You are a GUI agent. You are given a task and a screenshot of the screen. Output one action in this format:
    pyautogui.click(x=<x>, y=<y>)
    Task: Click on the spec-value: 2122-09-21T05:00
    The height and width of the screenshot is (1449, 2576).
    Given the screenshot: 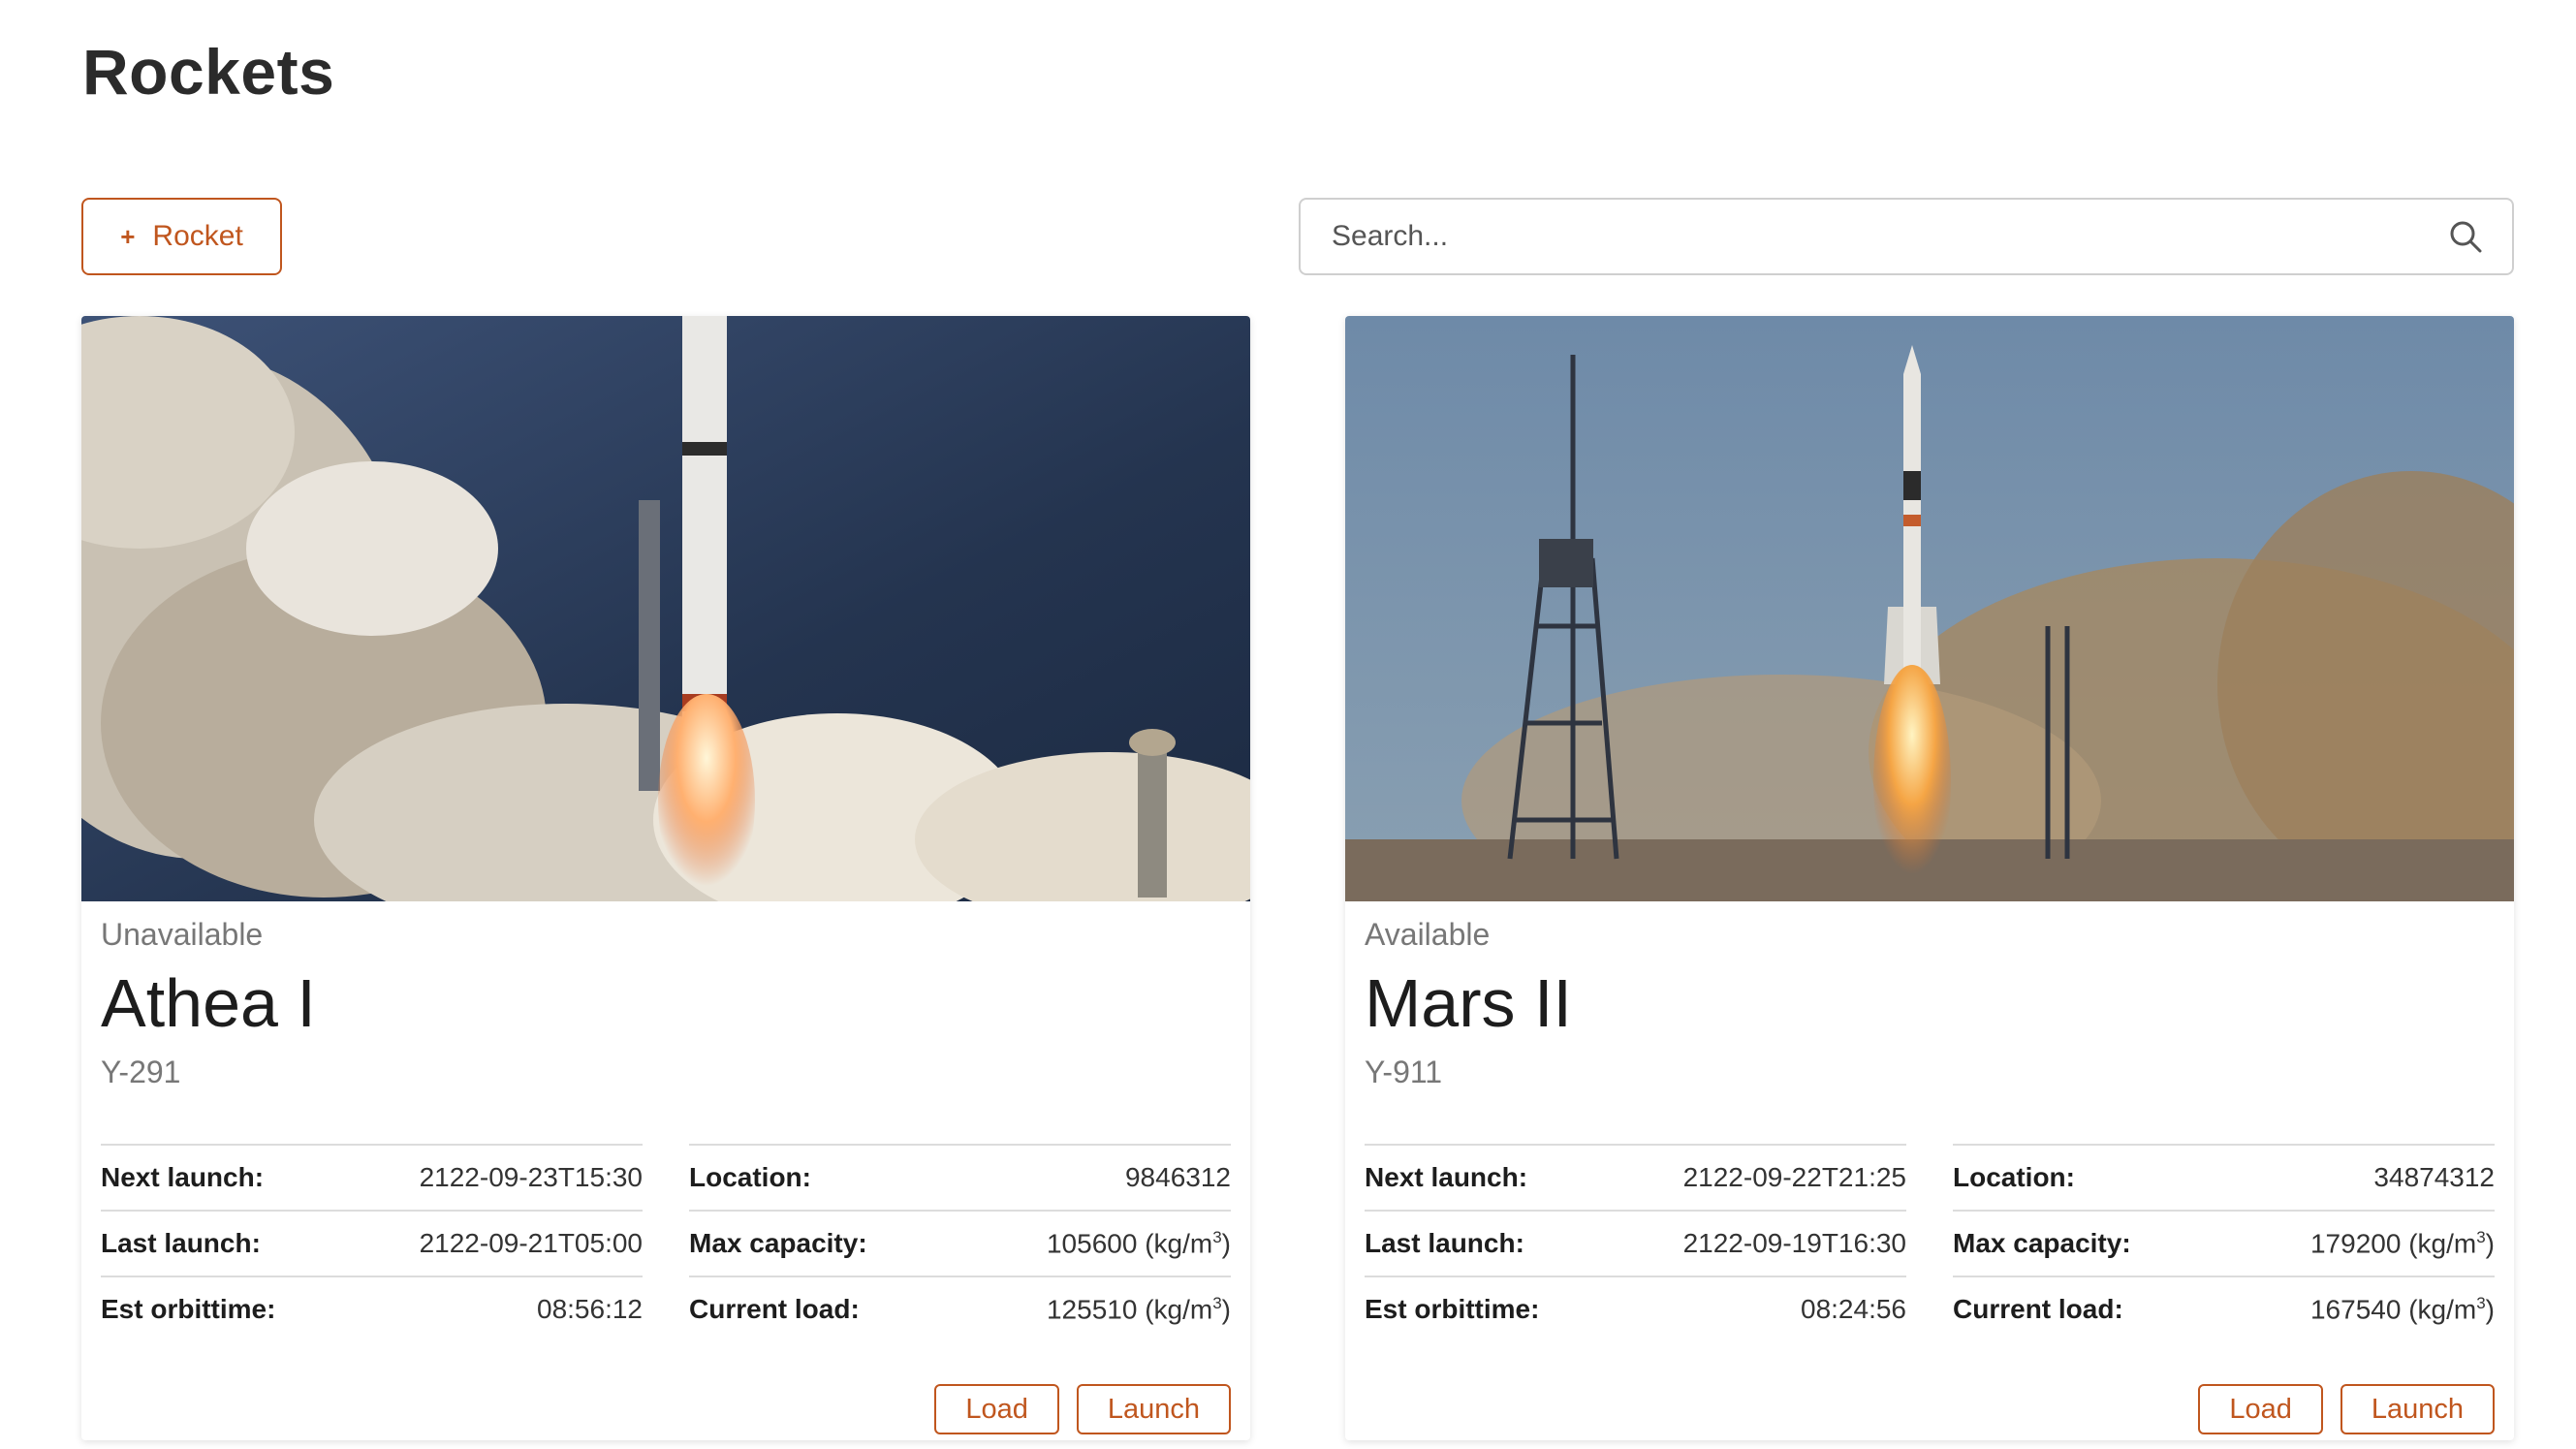 What is the action you would take?
    pyautogui.click(x=531, y=1243)
    